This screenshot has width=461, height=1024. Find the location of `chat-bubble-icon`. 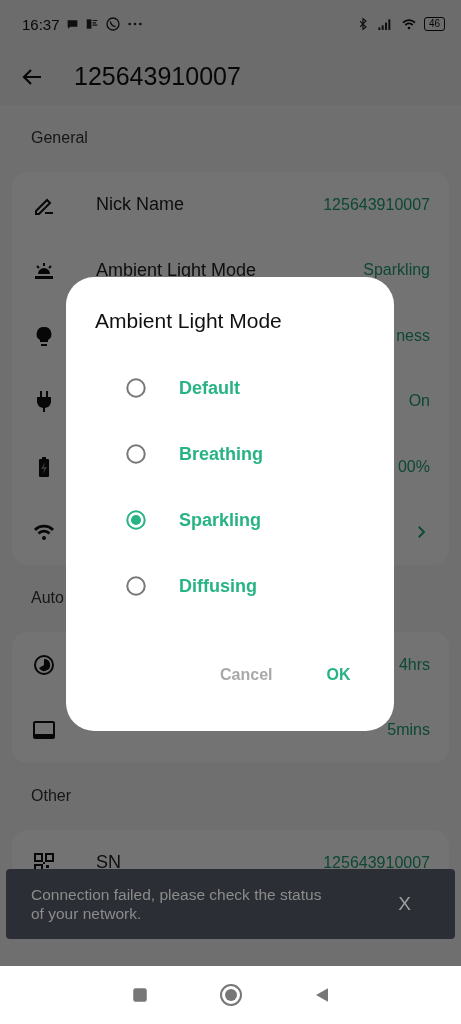

chat-bubble-icon is located at coordinates (72, 24).